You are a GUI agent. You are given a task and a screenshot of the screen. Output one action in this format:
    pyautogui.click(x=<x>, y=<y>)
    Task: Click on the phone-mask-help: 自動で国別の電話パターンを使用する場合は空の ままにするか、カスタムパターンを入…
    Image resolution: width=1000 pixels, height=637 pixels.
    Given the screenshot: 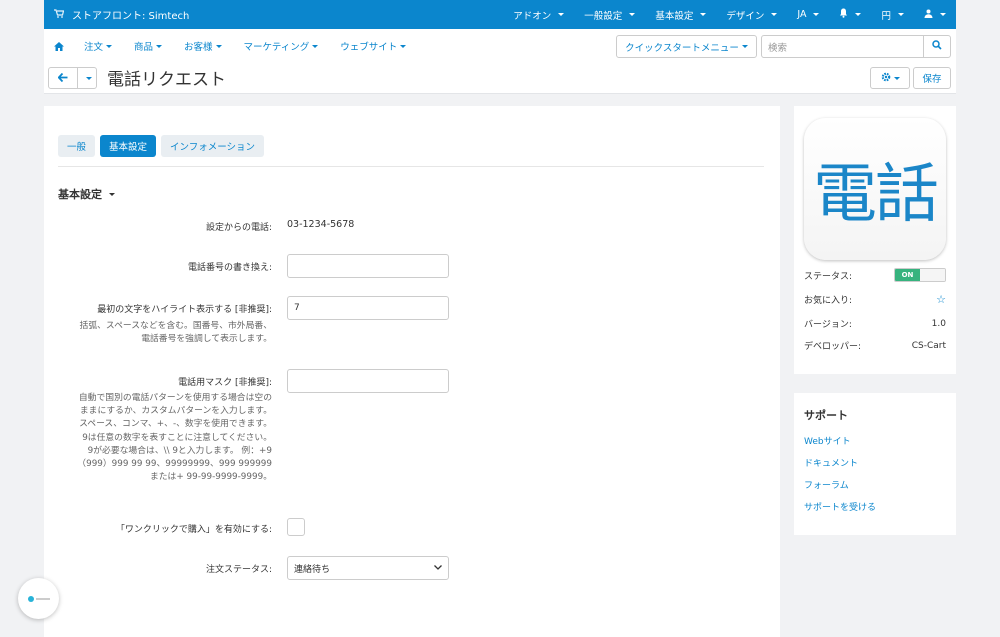 What is the action you would take?
    pyautogui.click(x=152, y=438)
    